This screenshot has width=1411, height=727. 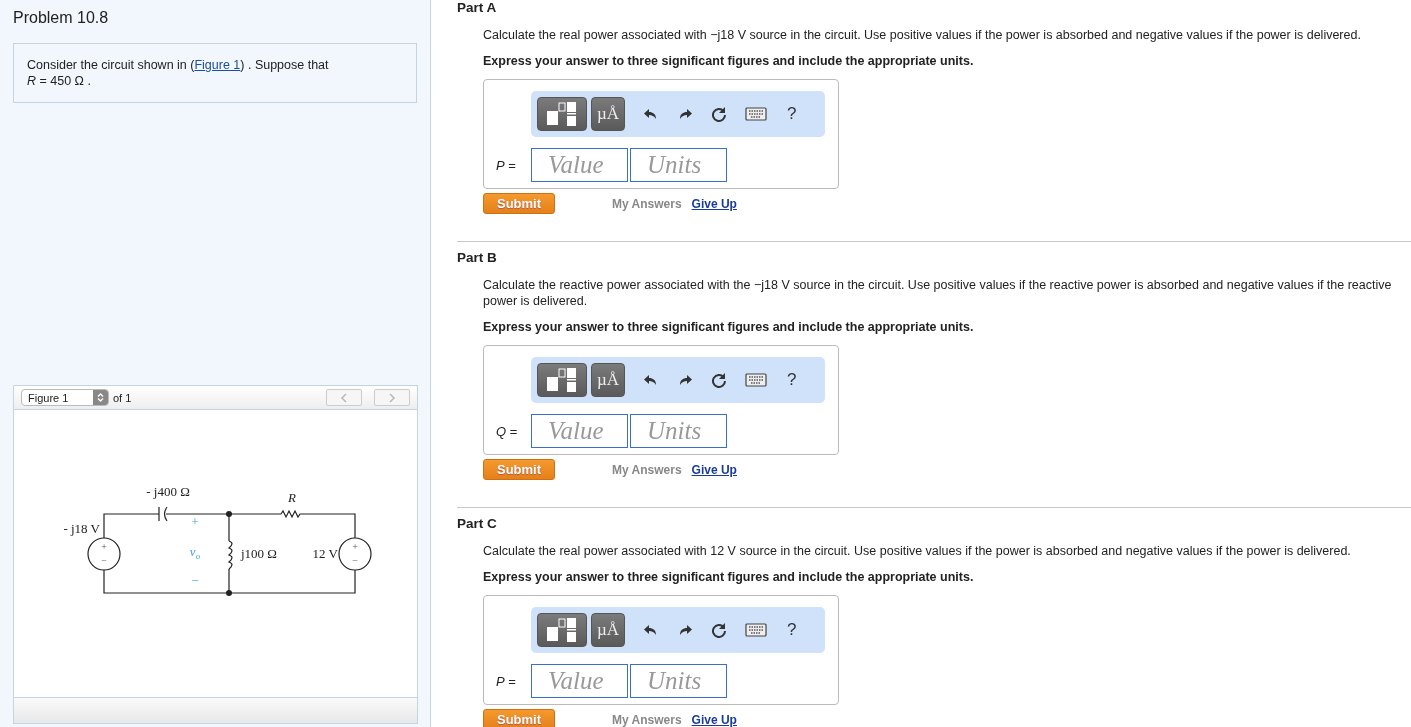 I want to click on inductor-label: j100 Ω, so click(x=259, y=554).